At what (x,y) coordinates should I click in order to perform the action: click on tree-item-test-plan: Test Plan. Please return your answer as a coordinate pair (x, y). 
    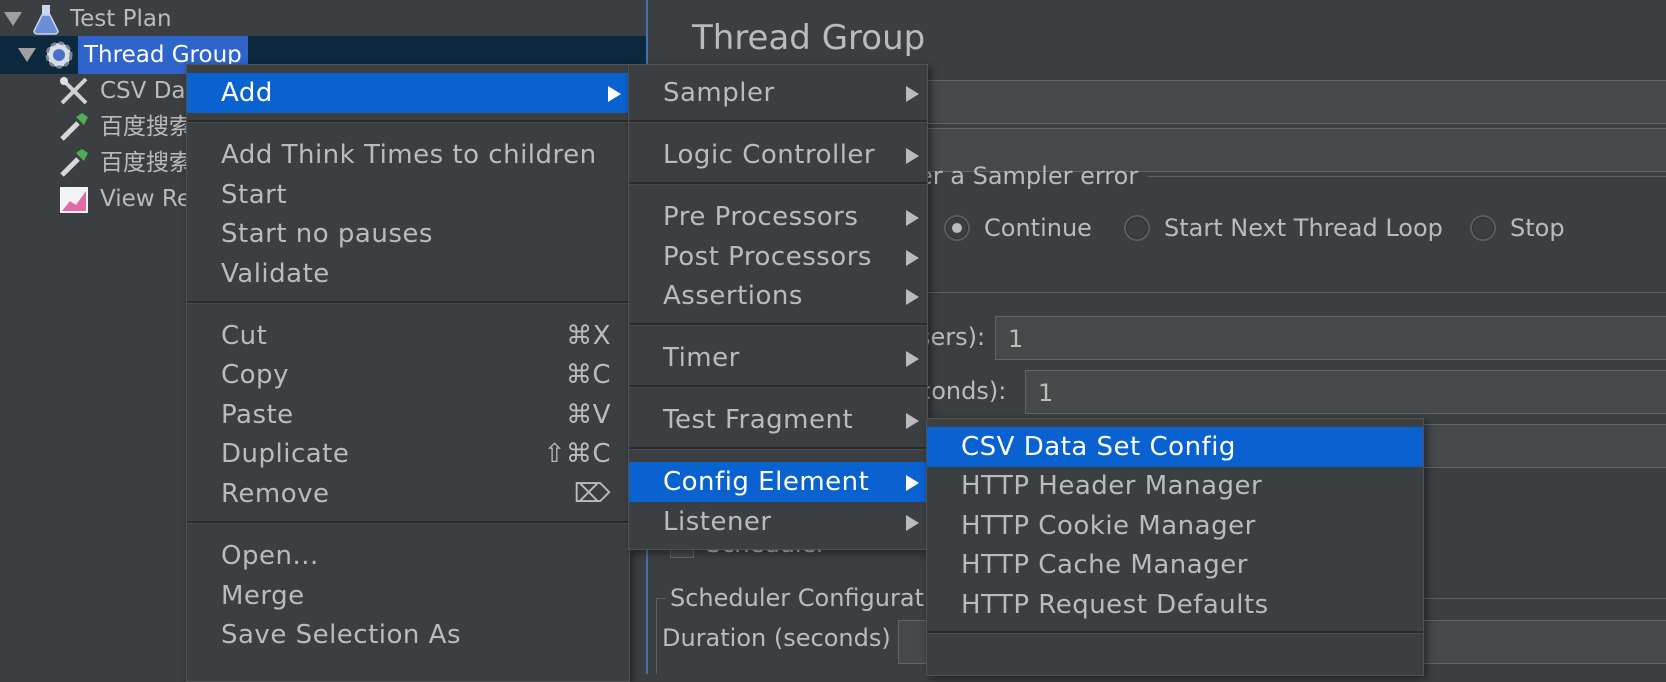
    Looking at the image, I should click on (323, 19).